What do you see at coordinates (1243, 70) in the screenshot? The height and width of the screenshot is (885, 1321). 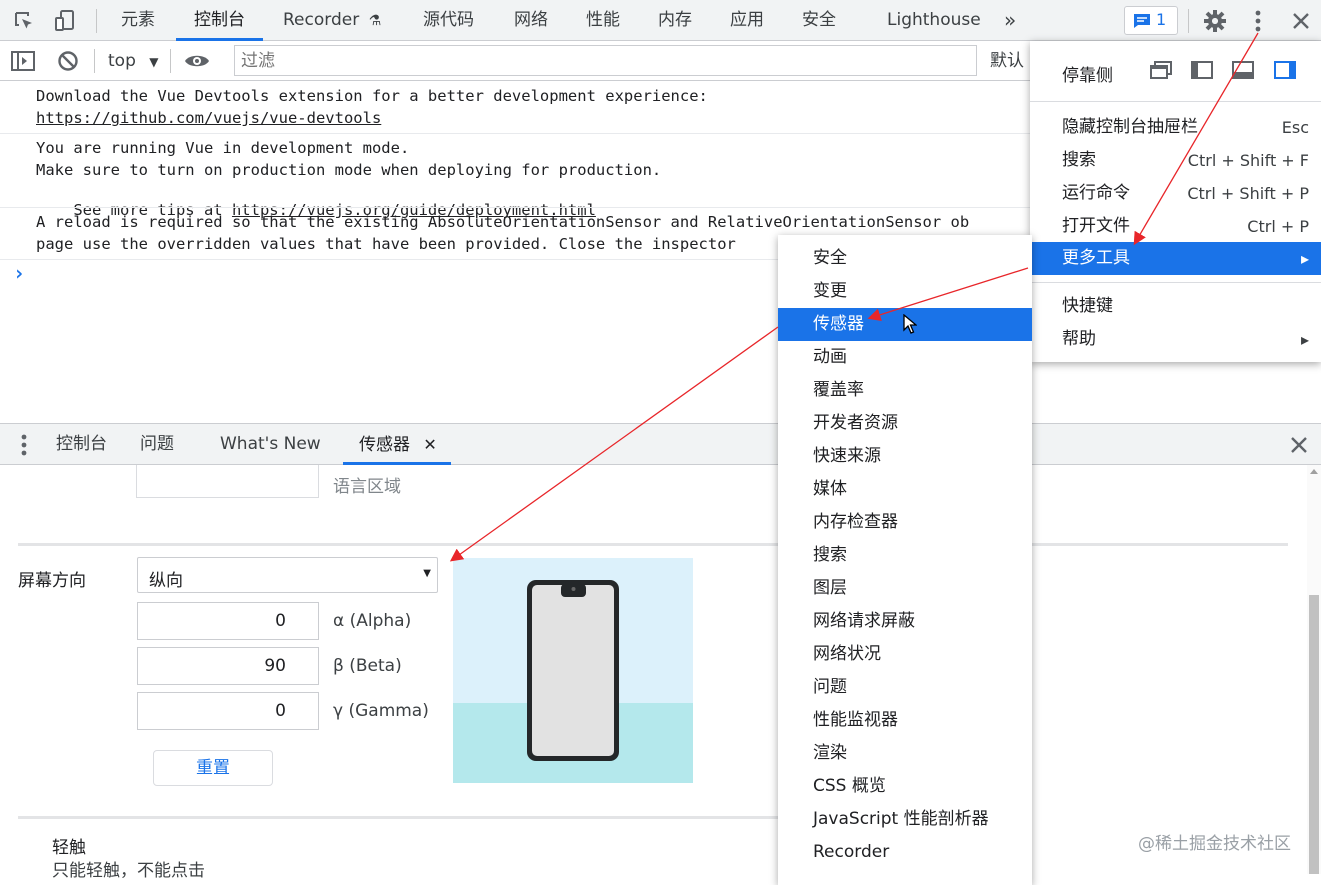 I see `dock-bottom-icon` at bounding box center [1243, 70].